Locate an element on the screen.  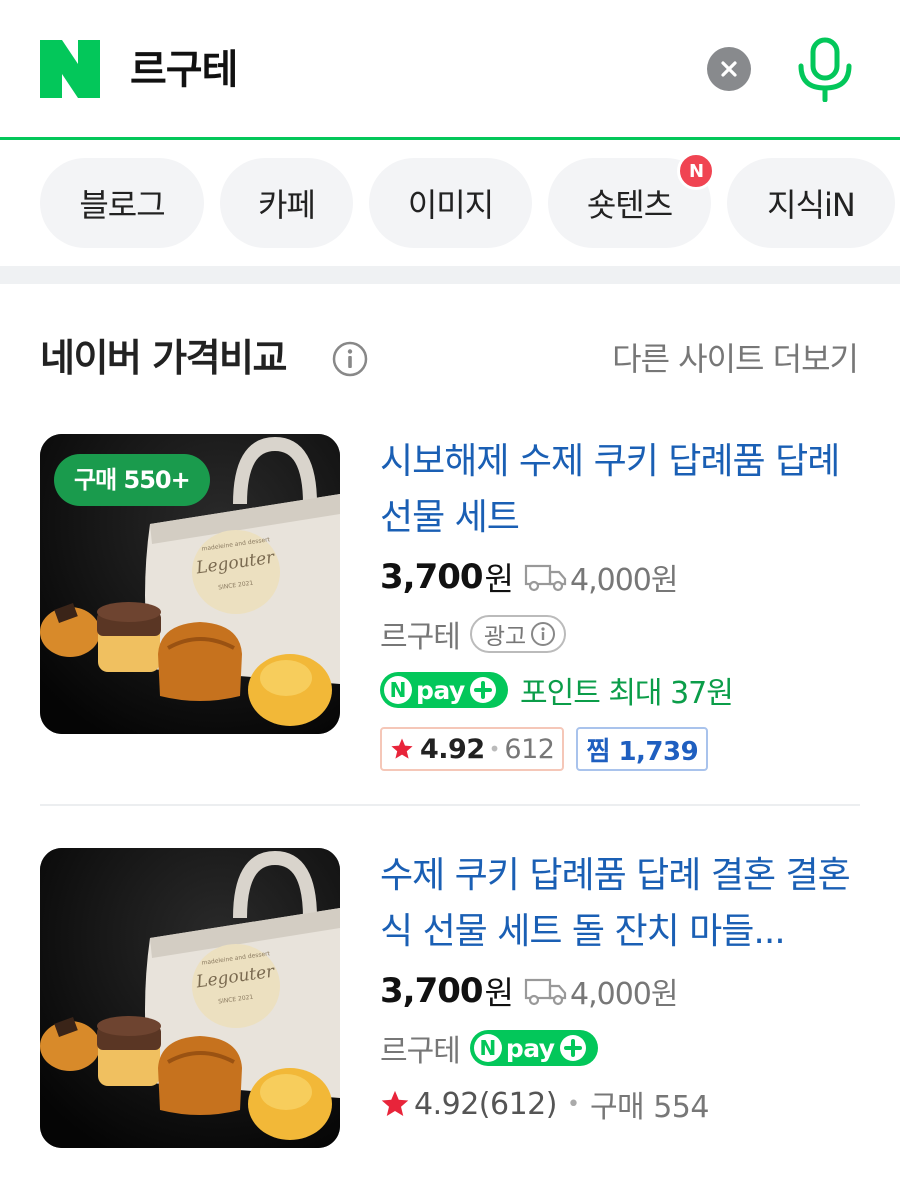
rating-chip: 4.92 • 612 is located at coordinates (472, 749).